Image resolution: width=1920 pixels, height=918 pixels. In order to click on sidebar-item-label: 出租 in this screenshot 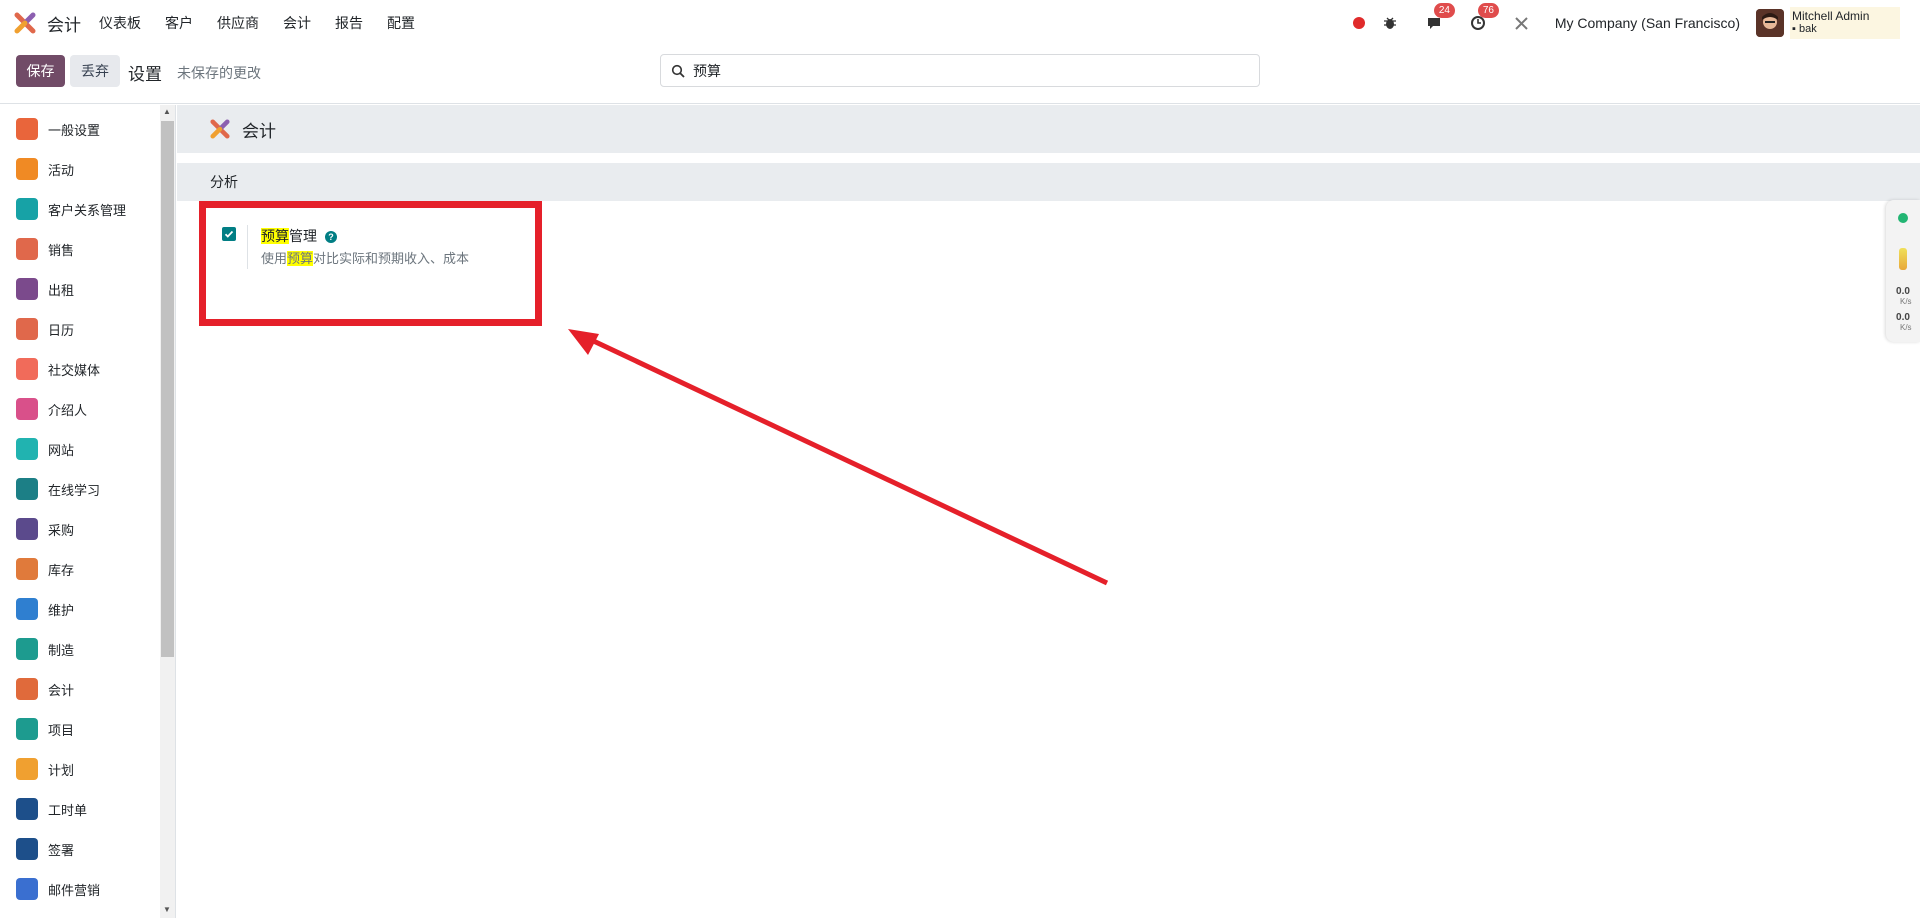, I will do `click(61, 290)`.